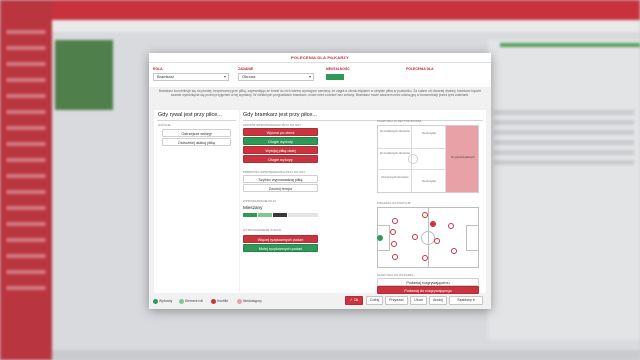  I want to click on option-kick-further: Wybijaj piłkę dalej, so click(280, 150).